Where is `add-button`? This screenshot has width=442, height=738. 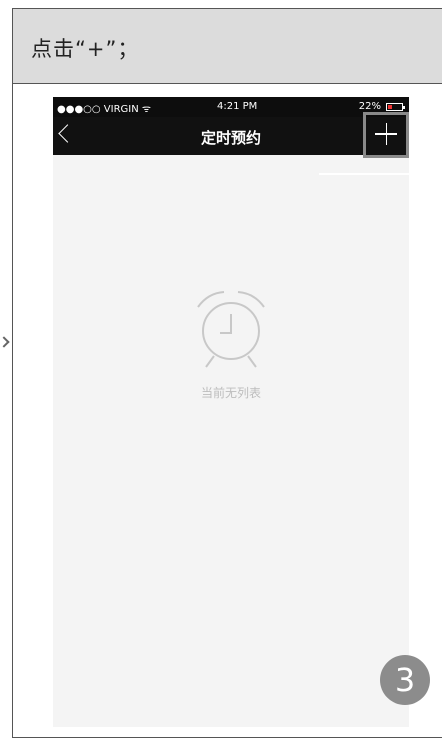 add-button is located at coordinates (386, 135).